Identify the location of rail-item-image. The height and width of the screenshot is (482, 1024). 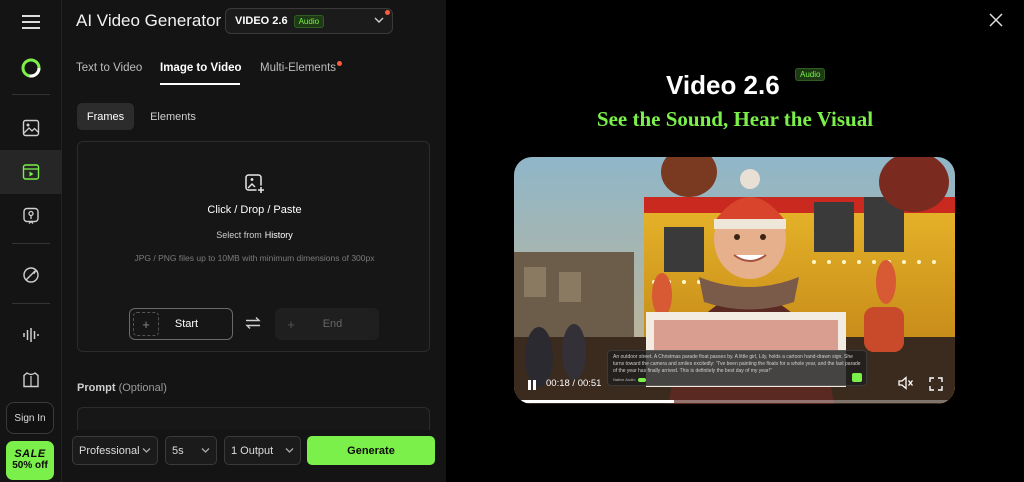
(31, 128).